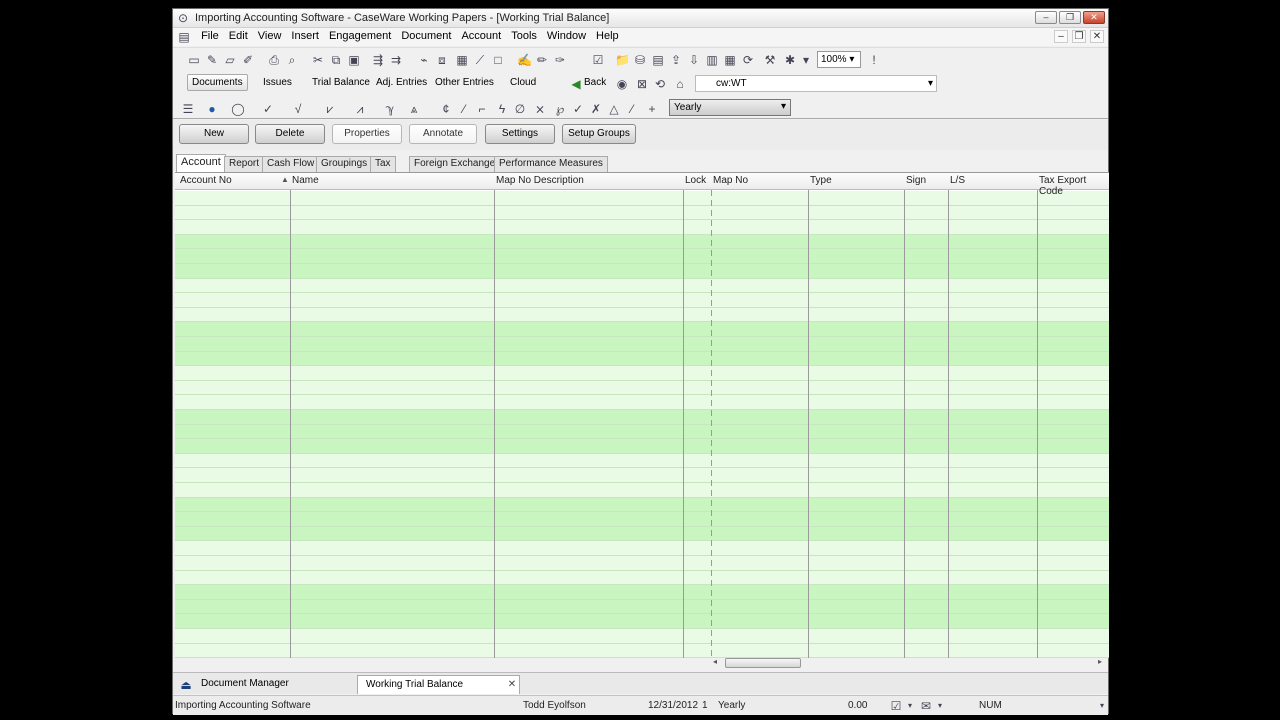  Describe the element at coordinates (360, 109) in the screenshot. I see `tickmark-4-icon: ⩘` at that location.